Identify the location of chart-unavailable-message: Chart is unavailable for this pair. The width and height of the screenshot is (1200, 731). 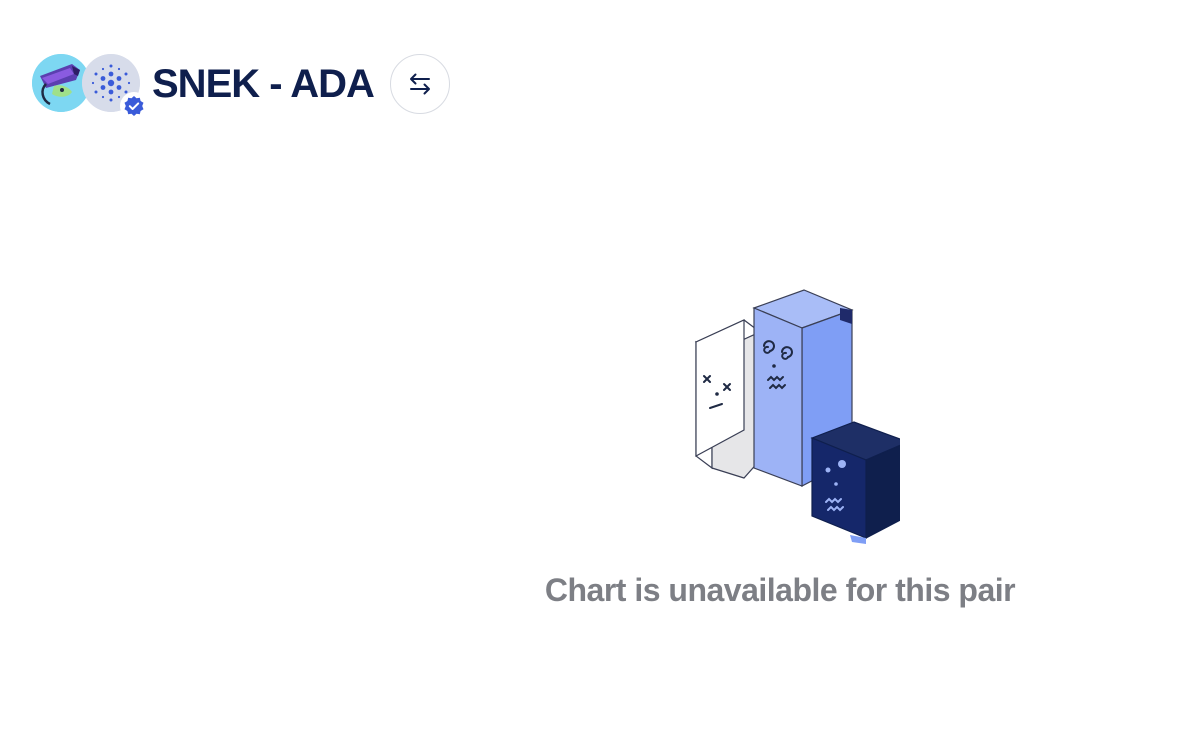
(780, 590).